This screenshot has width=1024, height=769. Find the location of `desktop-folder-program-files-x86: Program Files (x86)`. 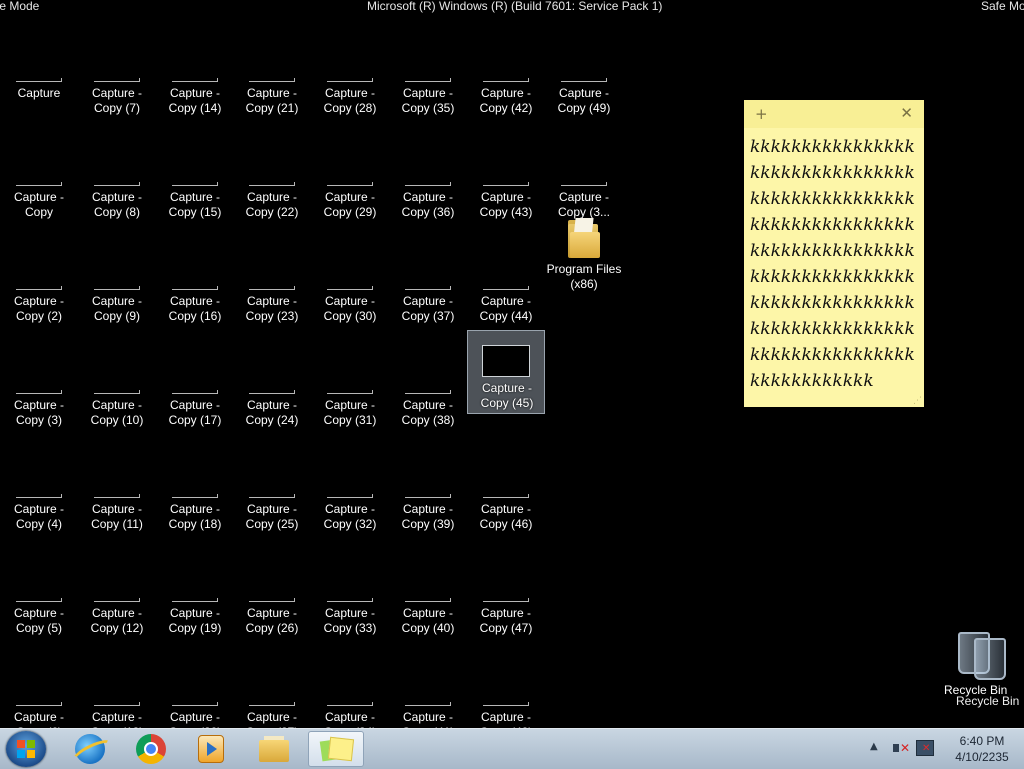

desktop-folder-program-files-x86: Program Files (x86) is located at coordinates (584, 258).